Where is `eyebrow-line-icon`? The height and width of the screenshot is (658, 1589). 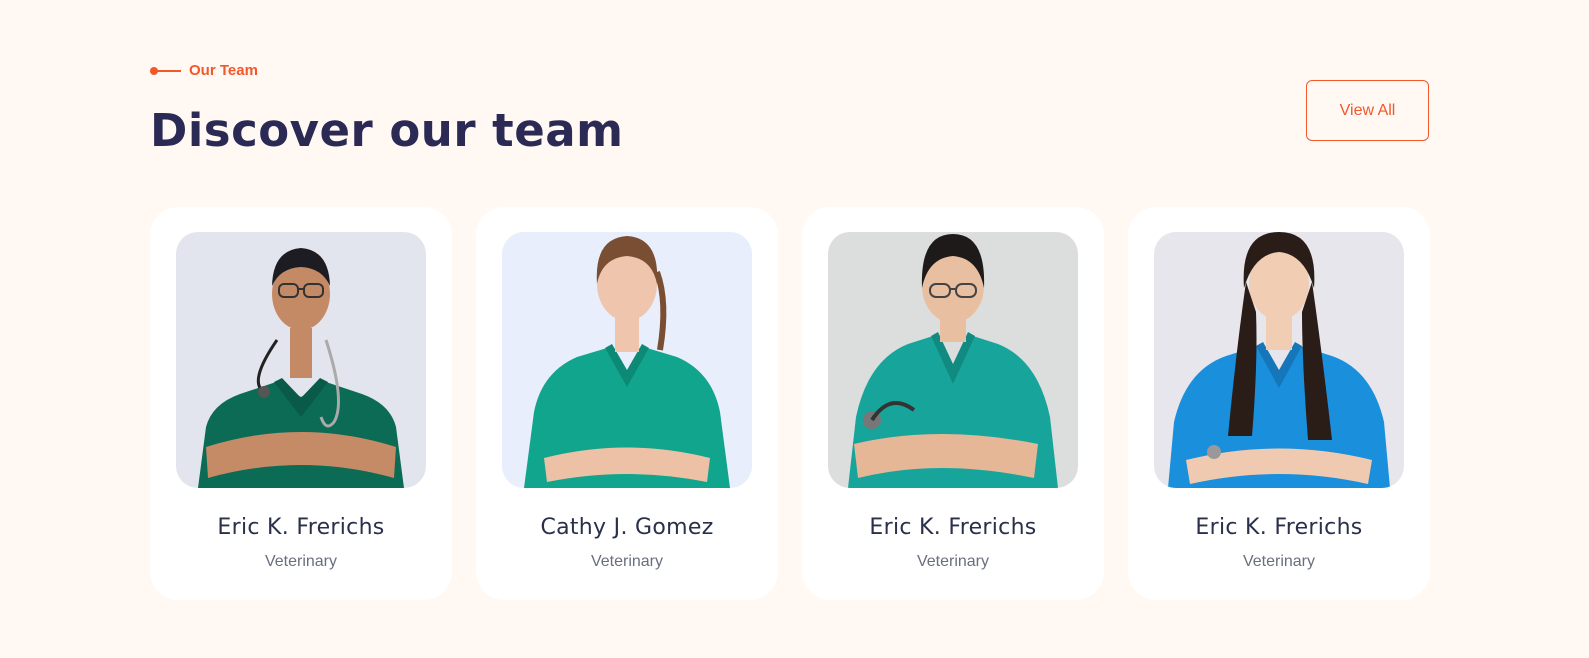 eyebrow-line-icon is located at coordinates (165, 70).